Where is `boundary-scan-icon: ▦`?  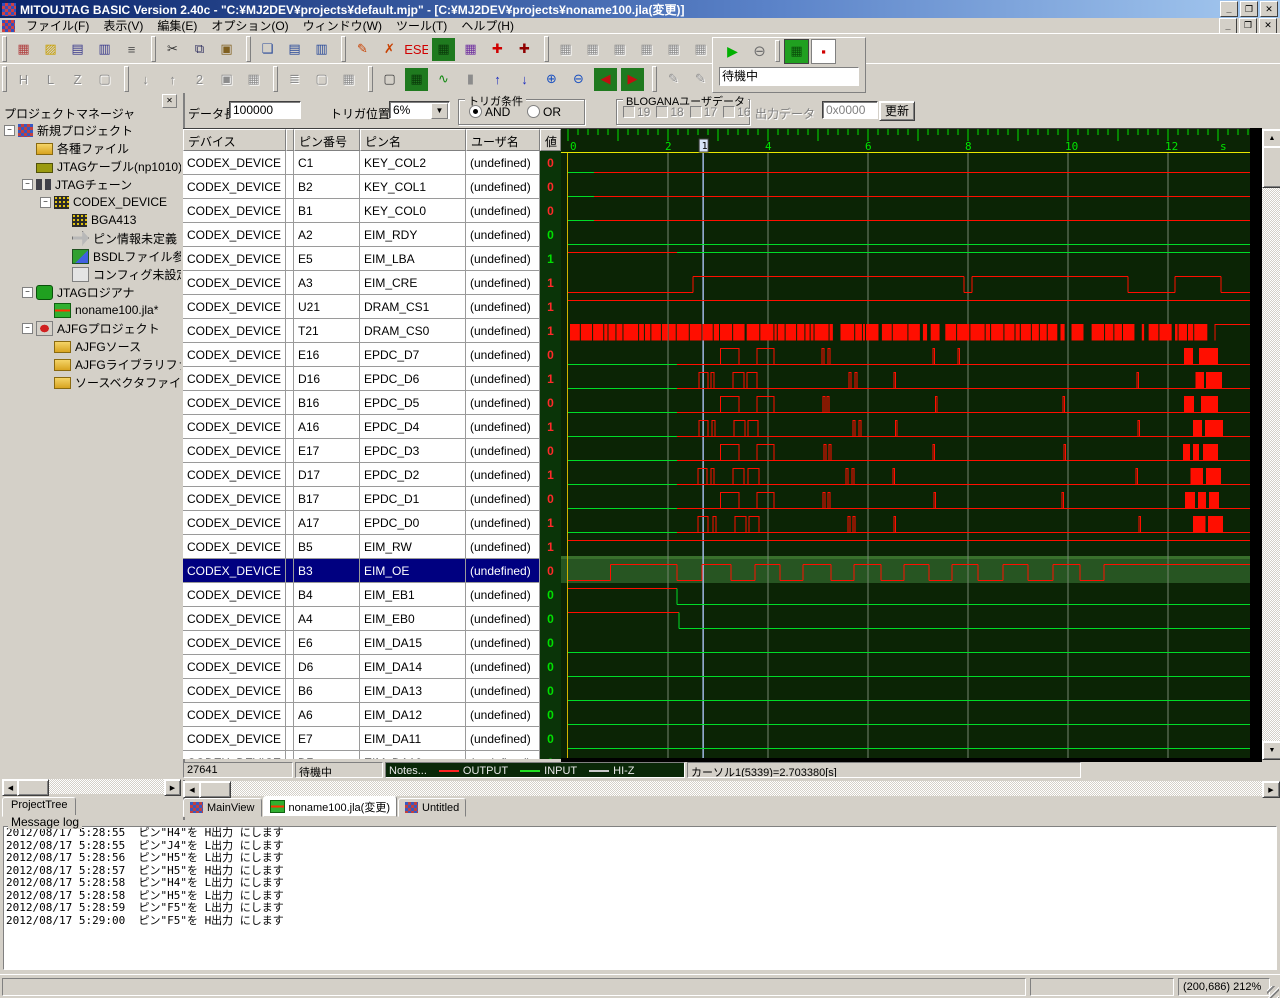
boundary-scan-icon: ▦ is located at coordinates (443, 49).